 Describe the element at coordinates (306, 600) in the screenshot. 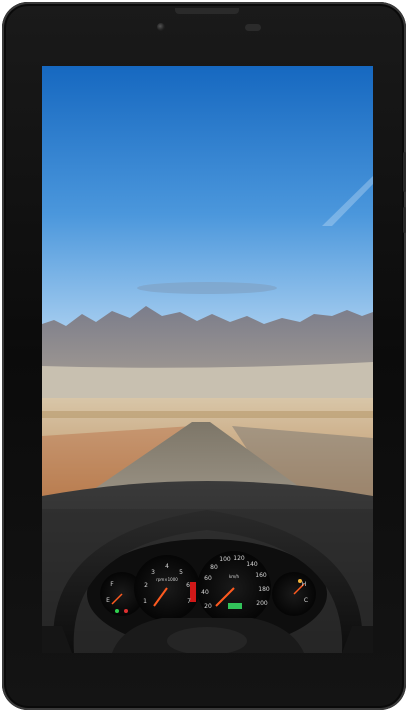

I see `temp-label: C` at that location.